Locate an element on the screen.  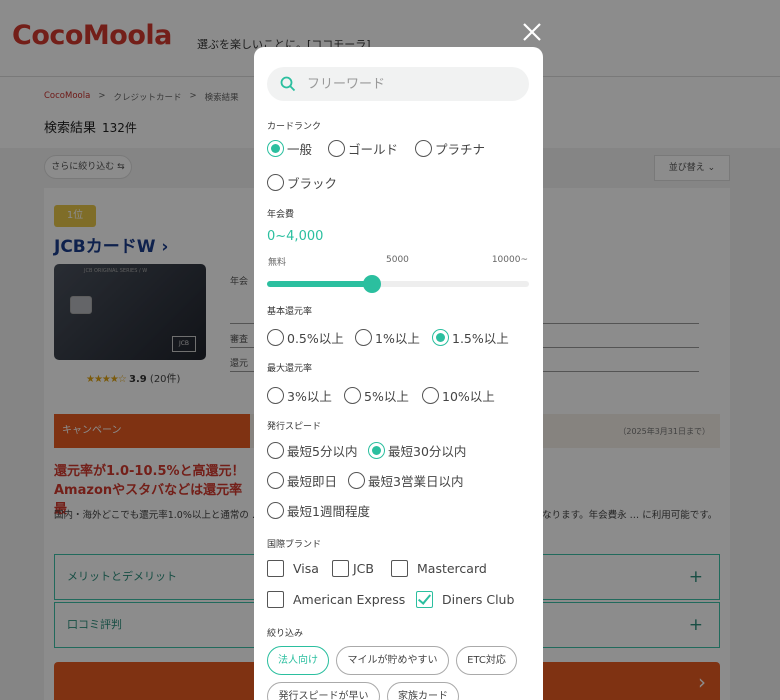
rank-option-black: ブラック is located at coordinates (302, 182).